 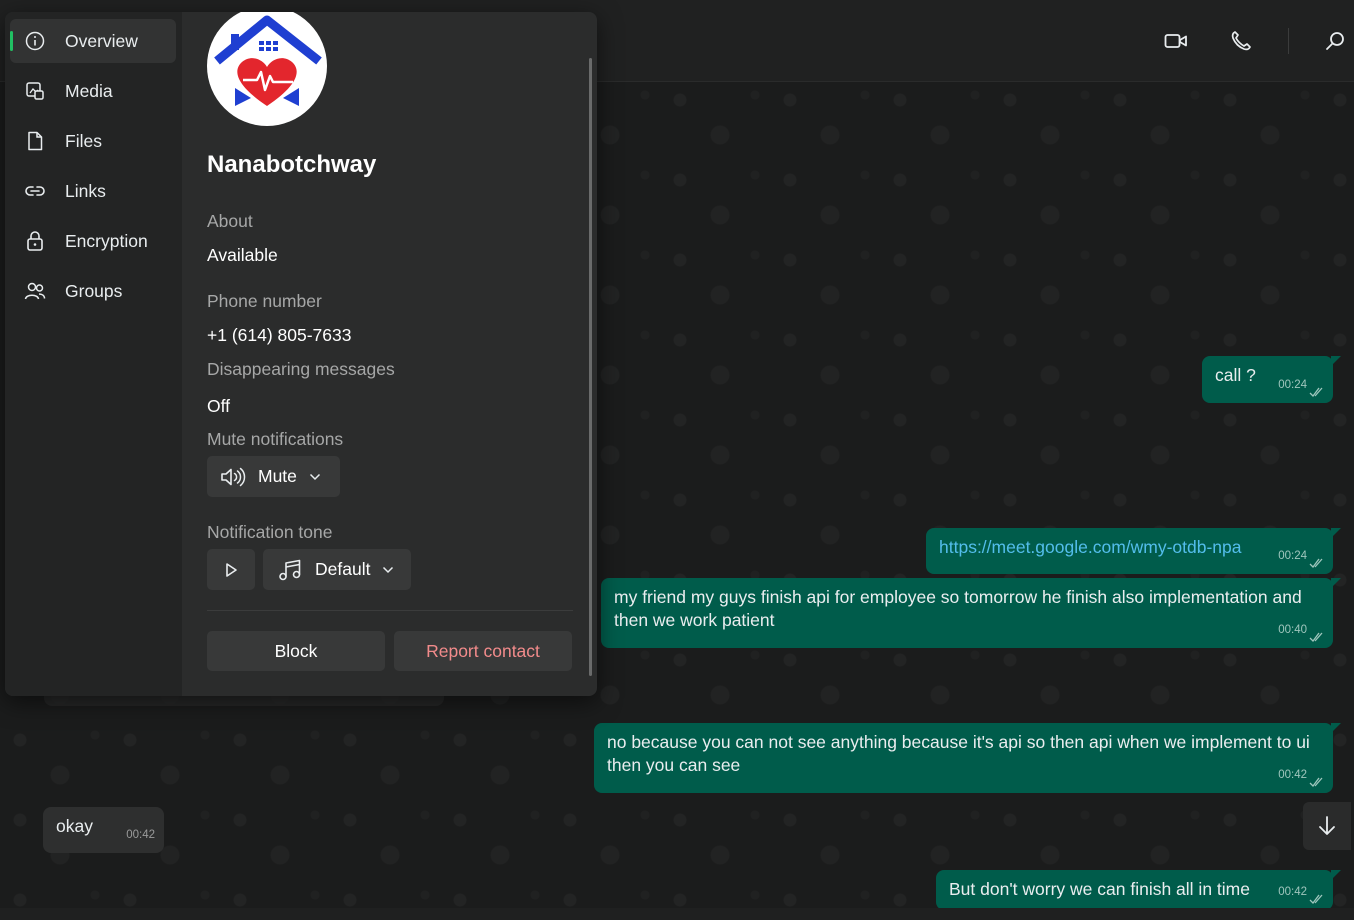 I want to click on arrow-down-icon, so click(x=1327, y=825).